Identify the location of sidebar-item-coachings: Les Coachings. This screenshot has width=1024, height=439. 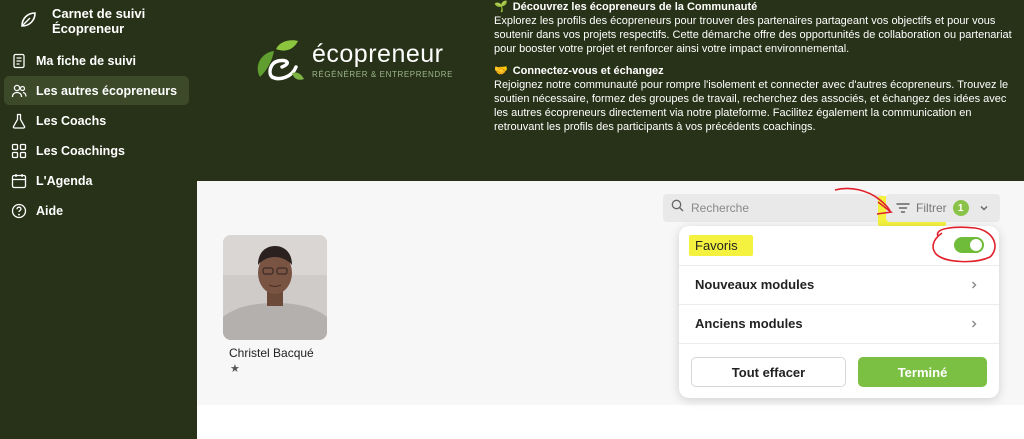
(96, 150).